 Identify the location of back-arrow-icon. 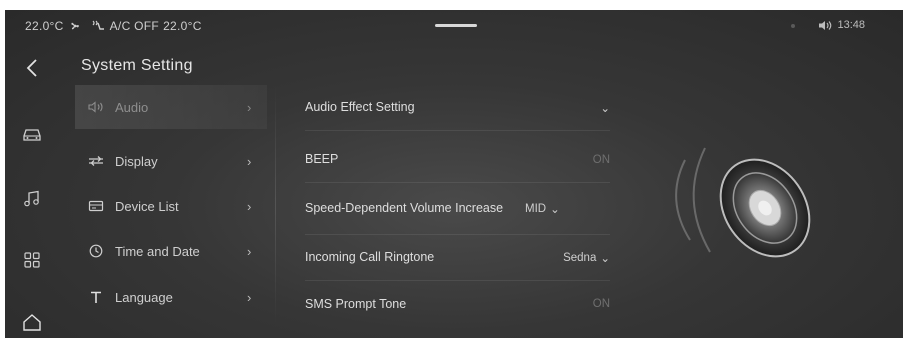
(32, 68).